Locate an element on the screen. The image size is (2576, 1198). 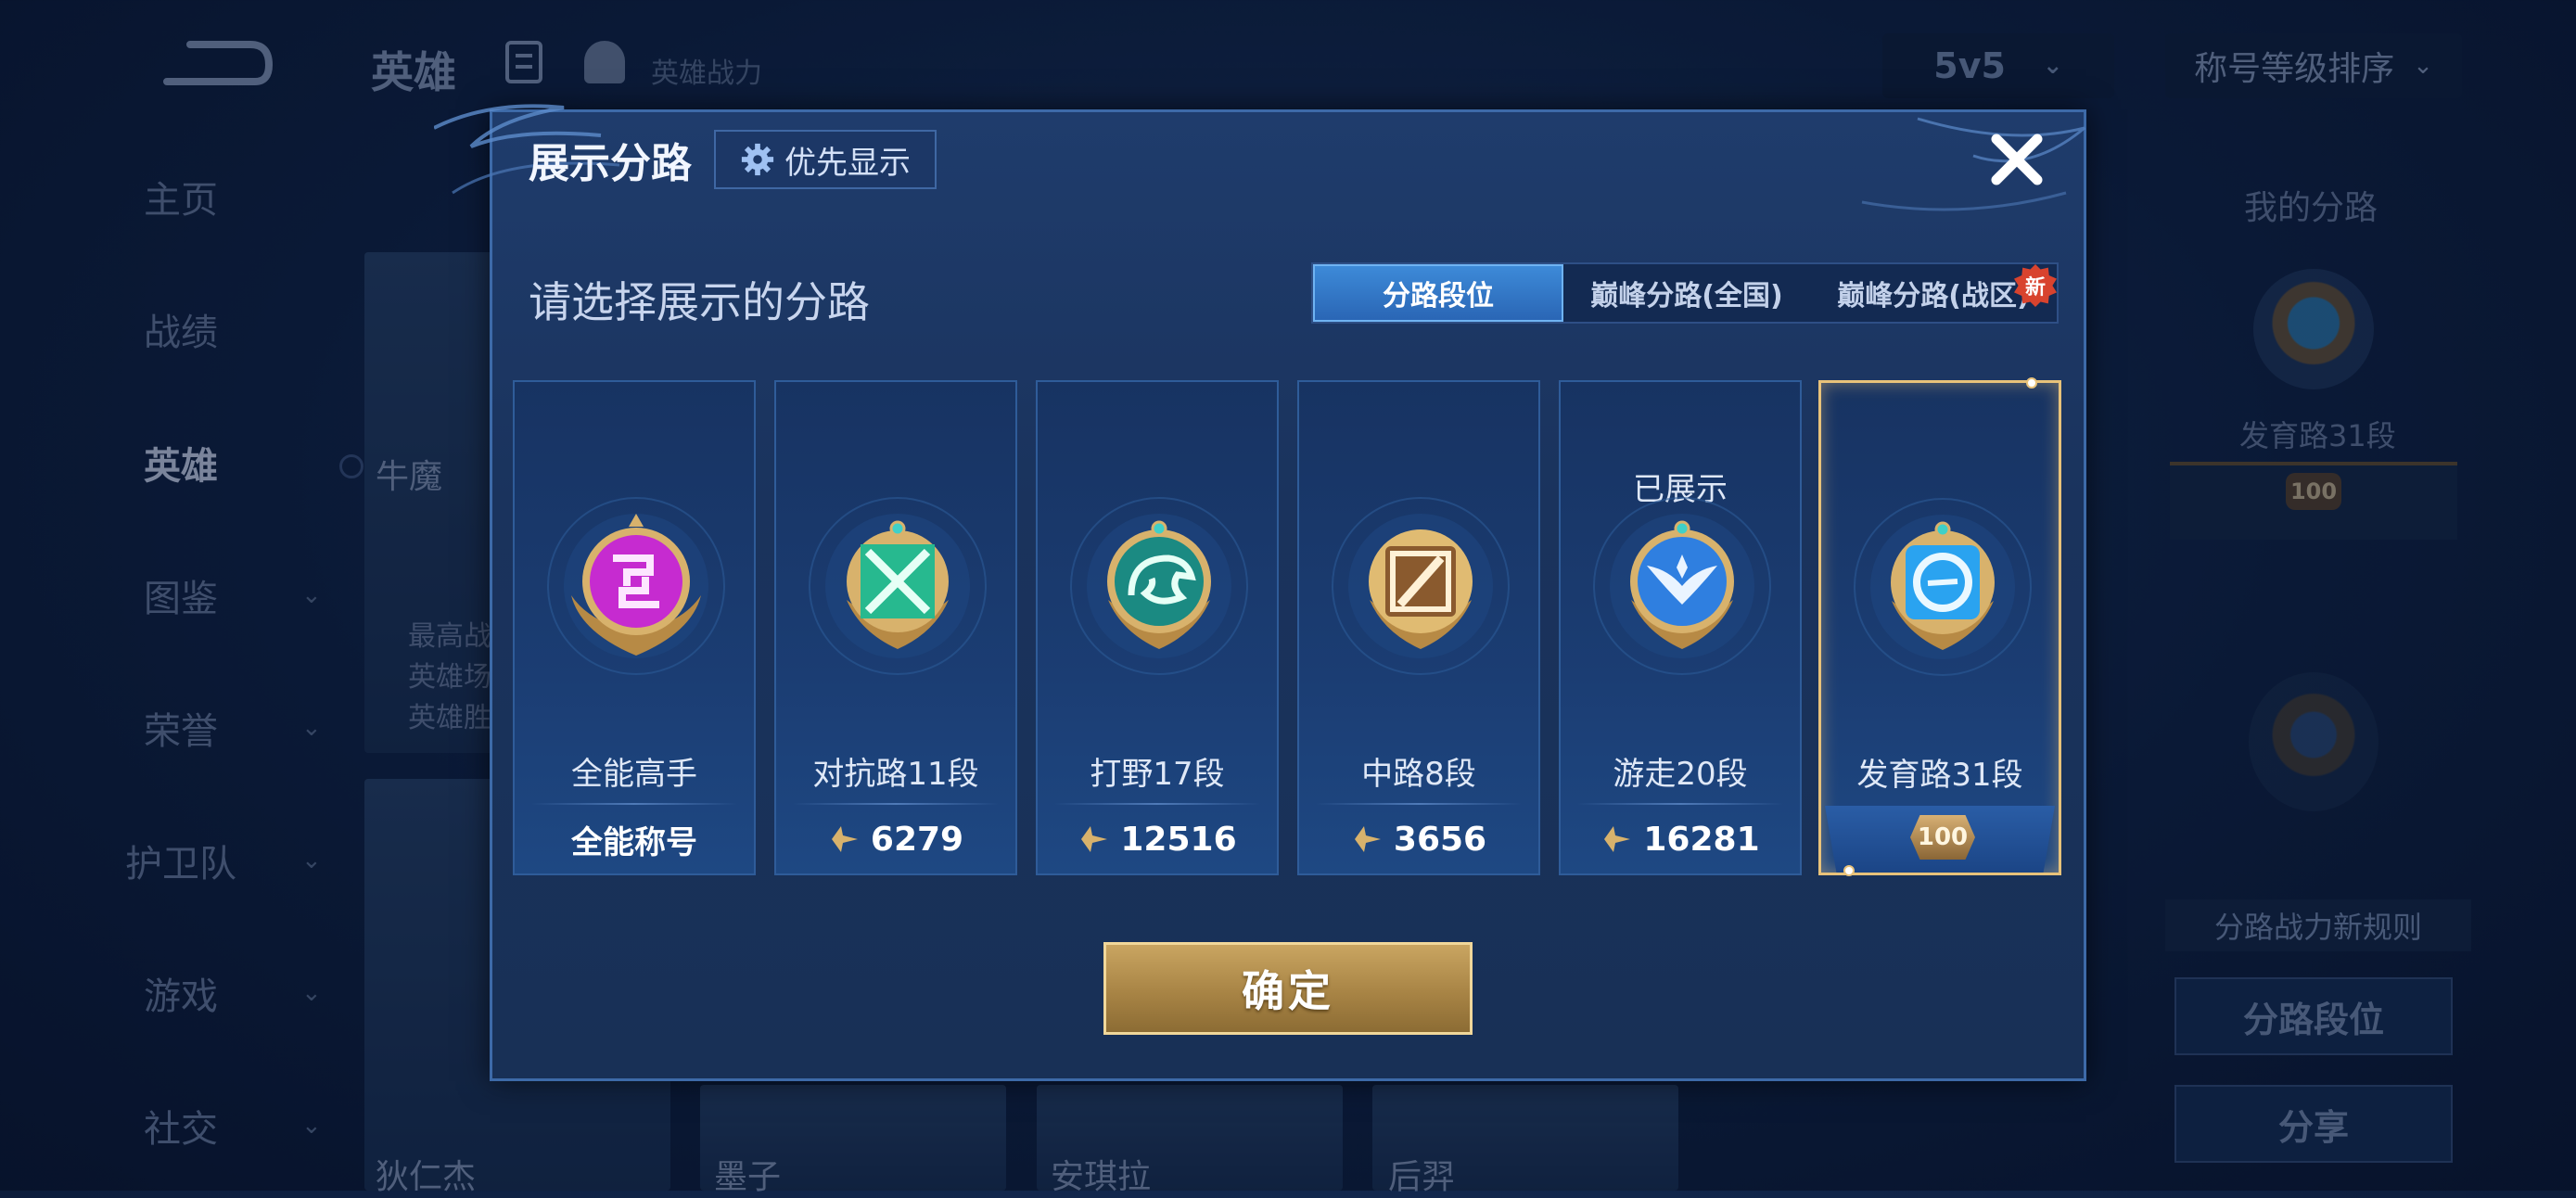
tab-peak-national: 巅峰分路(全国) is located at coordinates (1686, 293).